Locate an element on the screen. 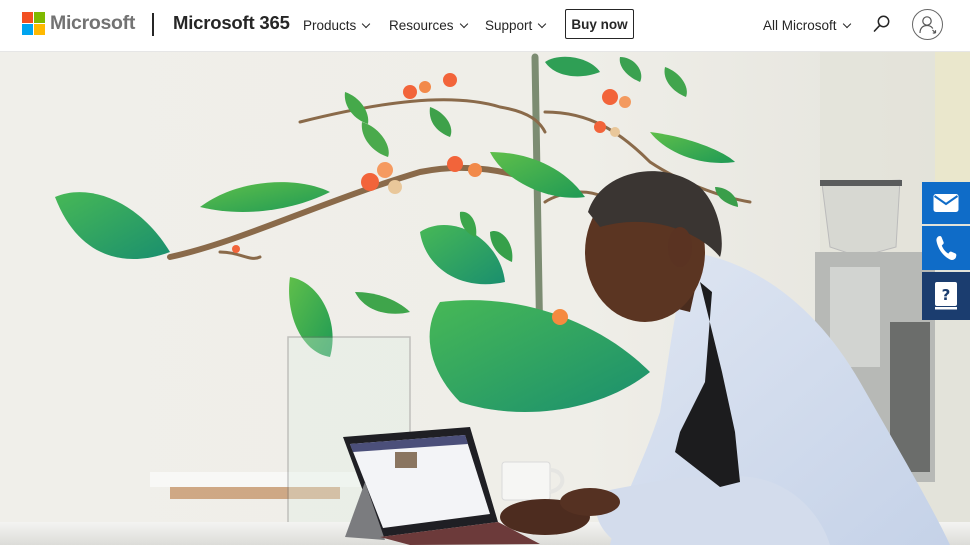 The height and width of the screenshot is (545, 970). header-divider is located at coordinates (153, 24).